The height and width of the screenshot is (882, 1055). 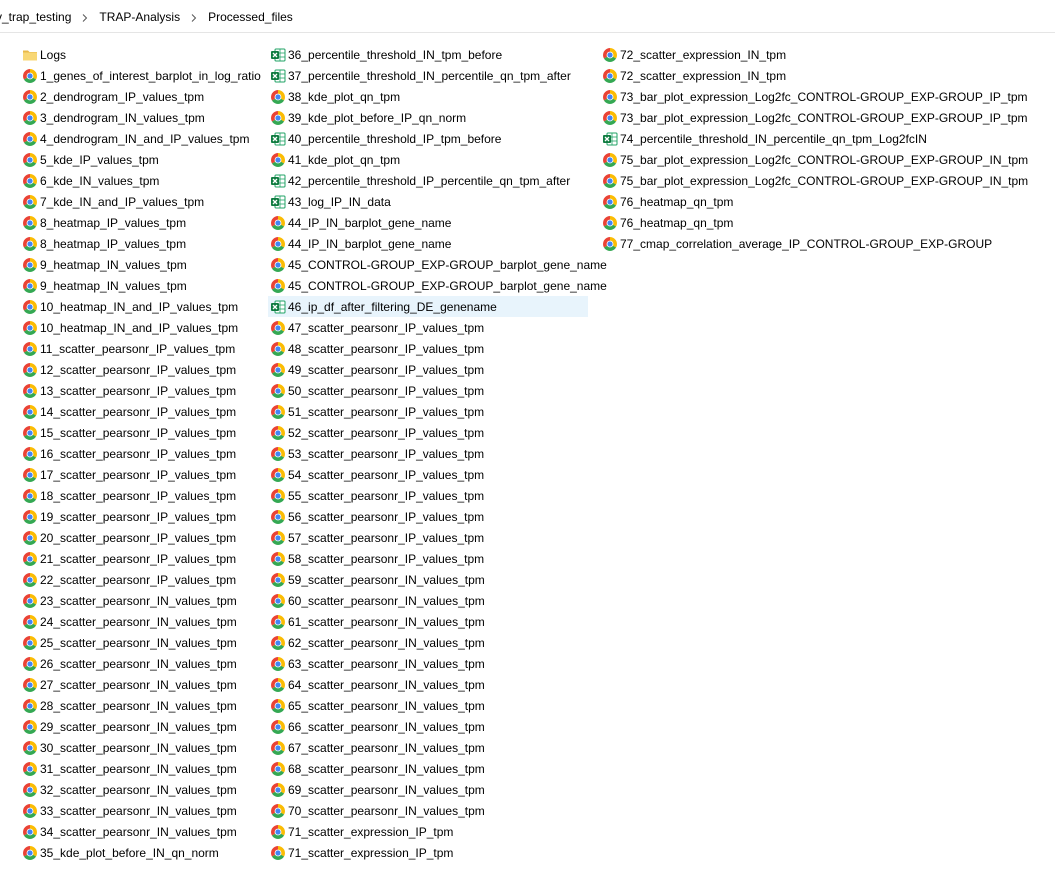 I want to click on file-item: 58_scatter_pearsonr_IP_values_tpm, so click(x=428, y=558).